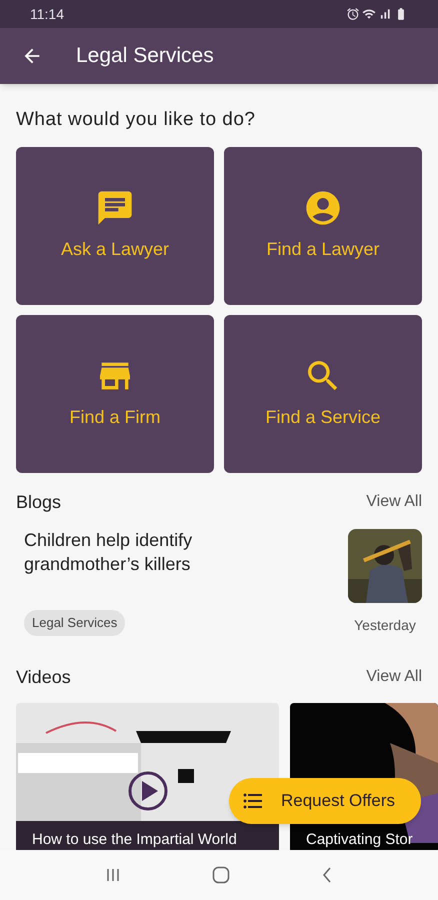 This screenshot has height=900, width=438. Describe the element at coordinates (369, 14) in the screenshot. I see `wifi-icon` at that location.